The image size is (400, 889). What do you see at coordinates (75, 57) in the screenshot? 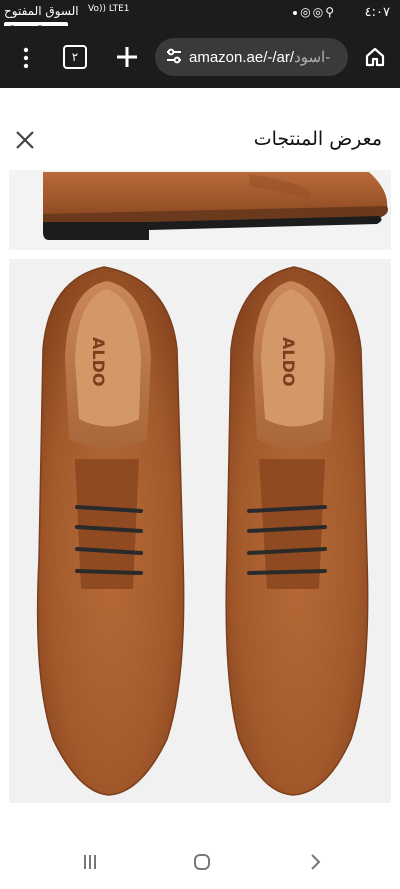
I see `tab-count-button: ٢` at bounding box center [75, 57].